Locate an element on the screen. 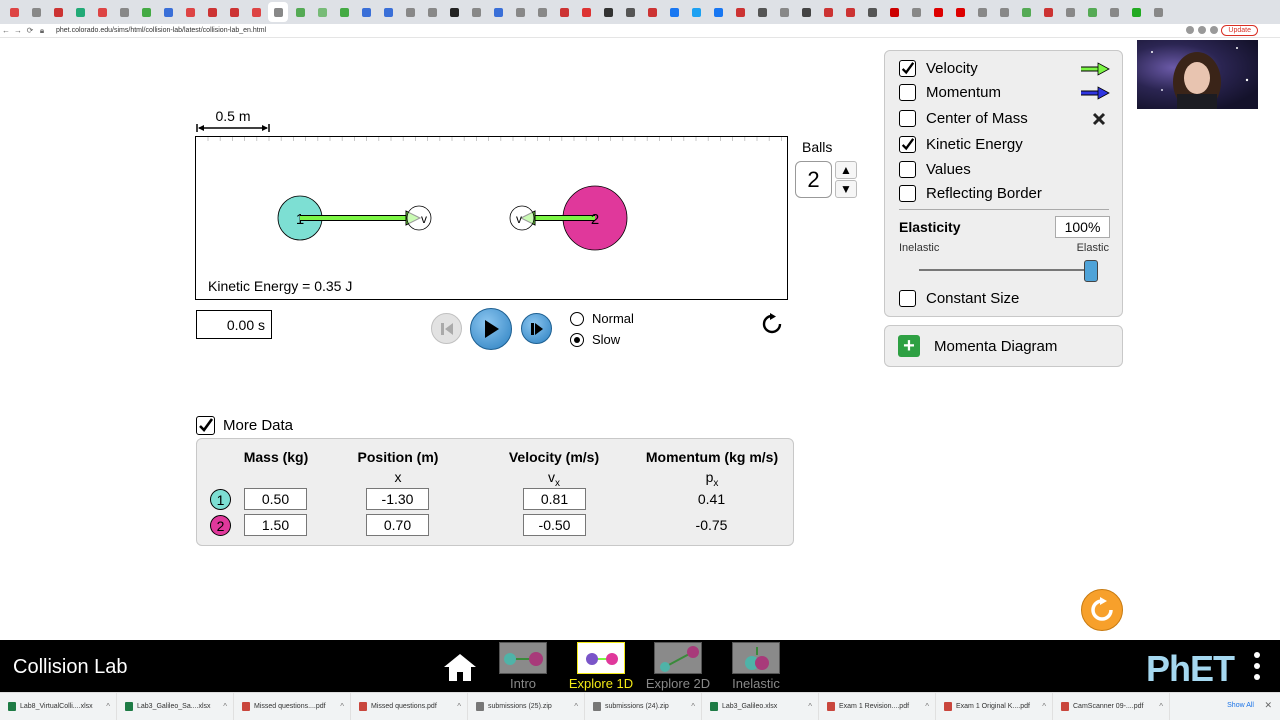  kinetic-energy-option: Kinetic Energy is located at coordinates (961, 144).